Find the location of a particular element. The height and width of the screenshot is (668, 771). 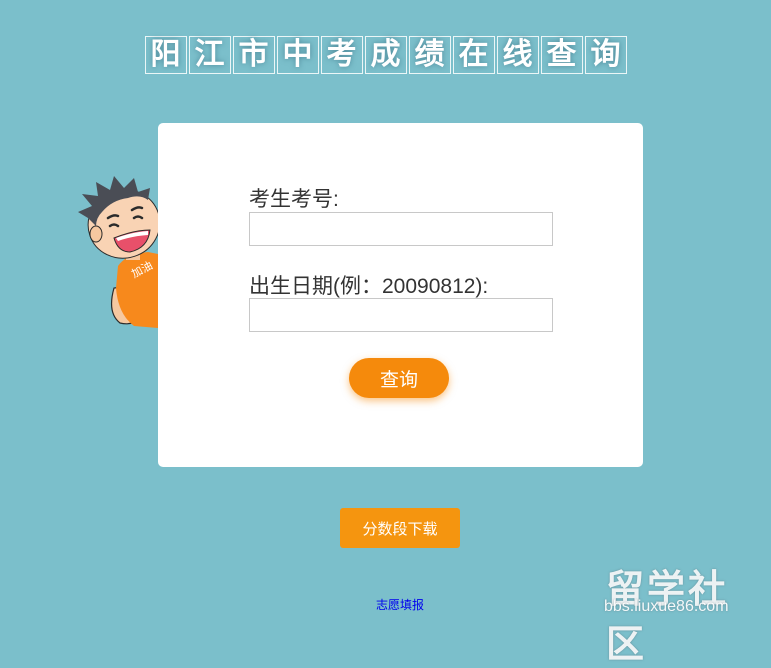

title-char: 市 is located at coordinates (253, 55).